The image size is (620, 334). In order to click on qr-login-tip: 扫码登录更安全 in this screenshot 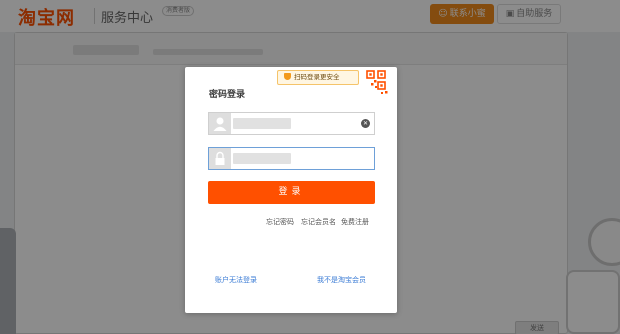, I will do `click(318, 77)`.